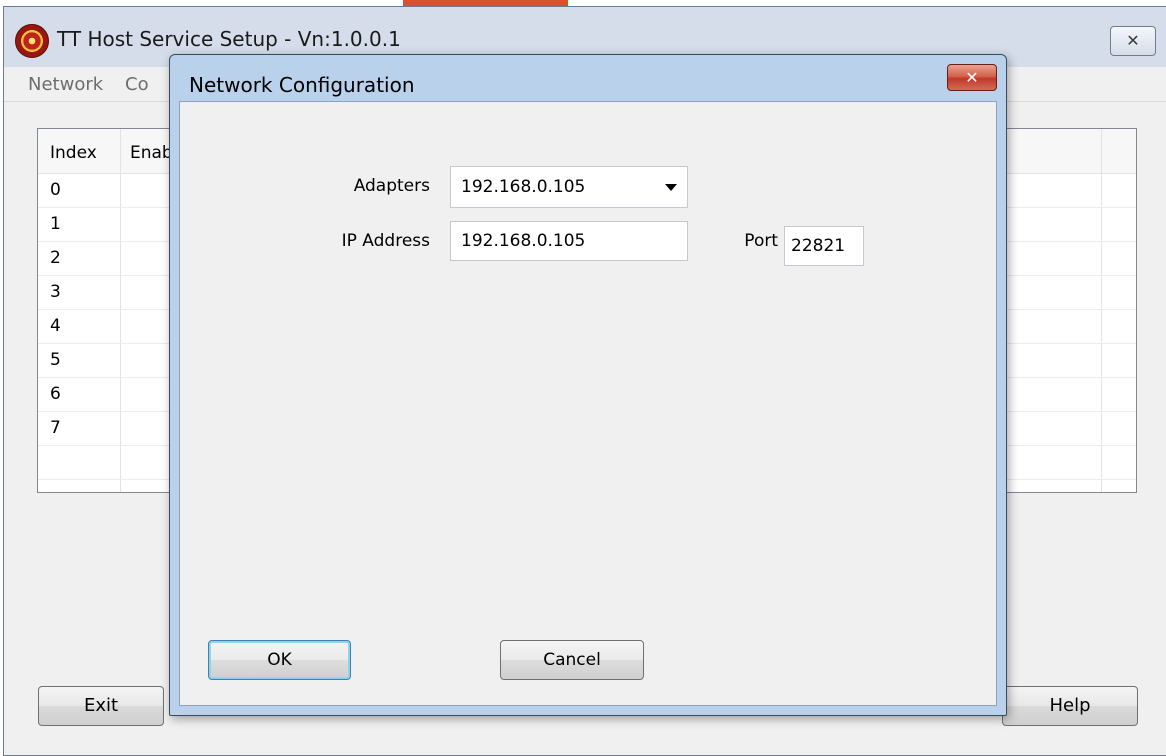 This screenshot has height=756, width=1166. I want to click on port-field: 22821, so click(824, 246).